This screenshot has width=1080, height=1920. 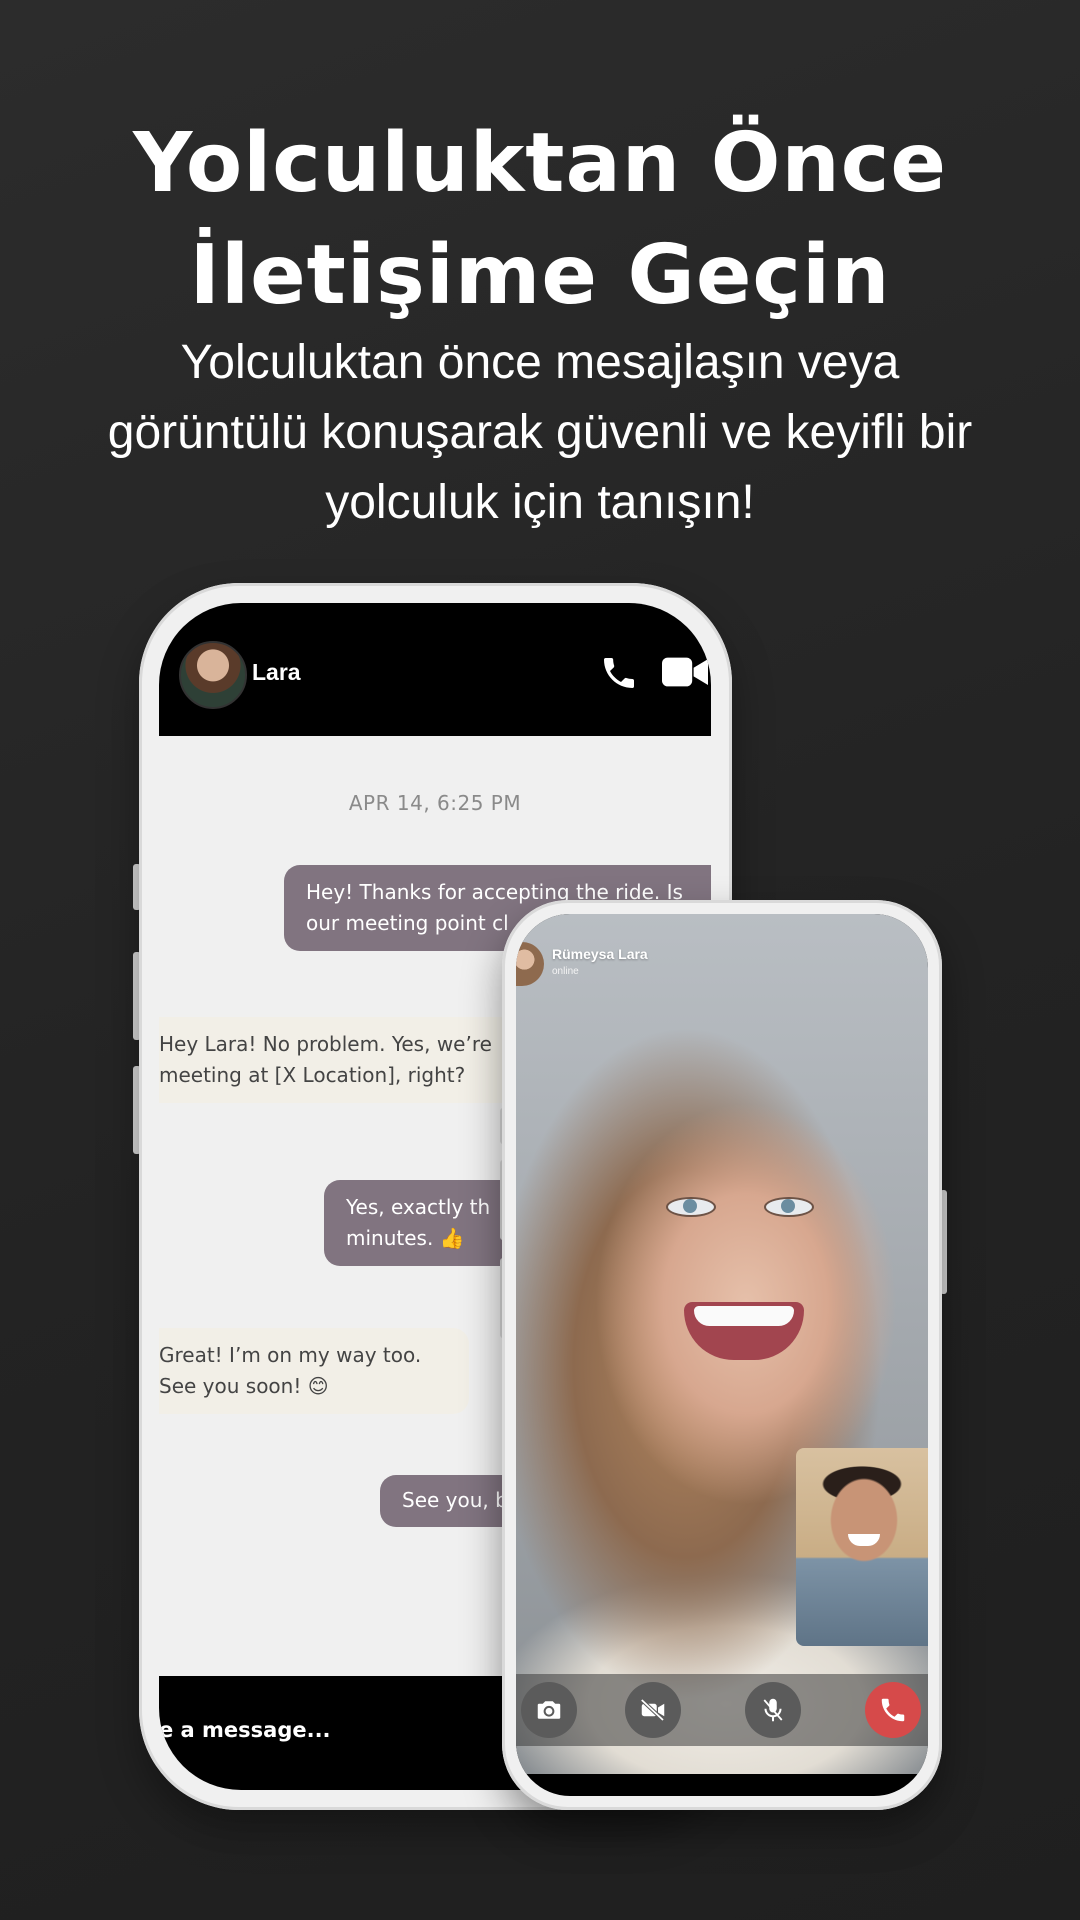 What do you see at coordinates (290, 1355) in the screenshot?
I see `message-text: Great! I’m on my way too.` at bounding box center [290, 1355].